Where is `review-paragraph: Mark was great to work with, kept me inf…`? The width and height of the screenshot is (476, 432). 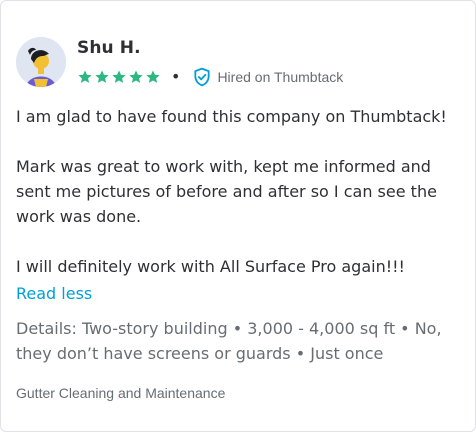
review-paragraph: Mark was great to work with, kept me inf… is located at coordinates (226, 191).